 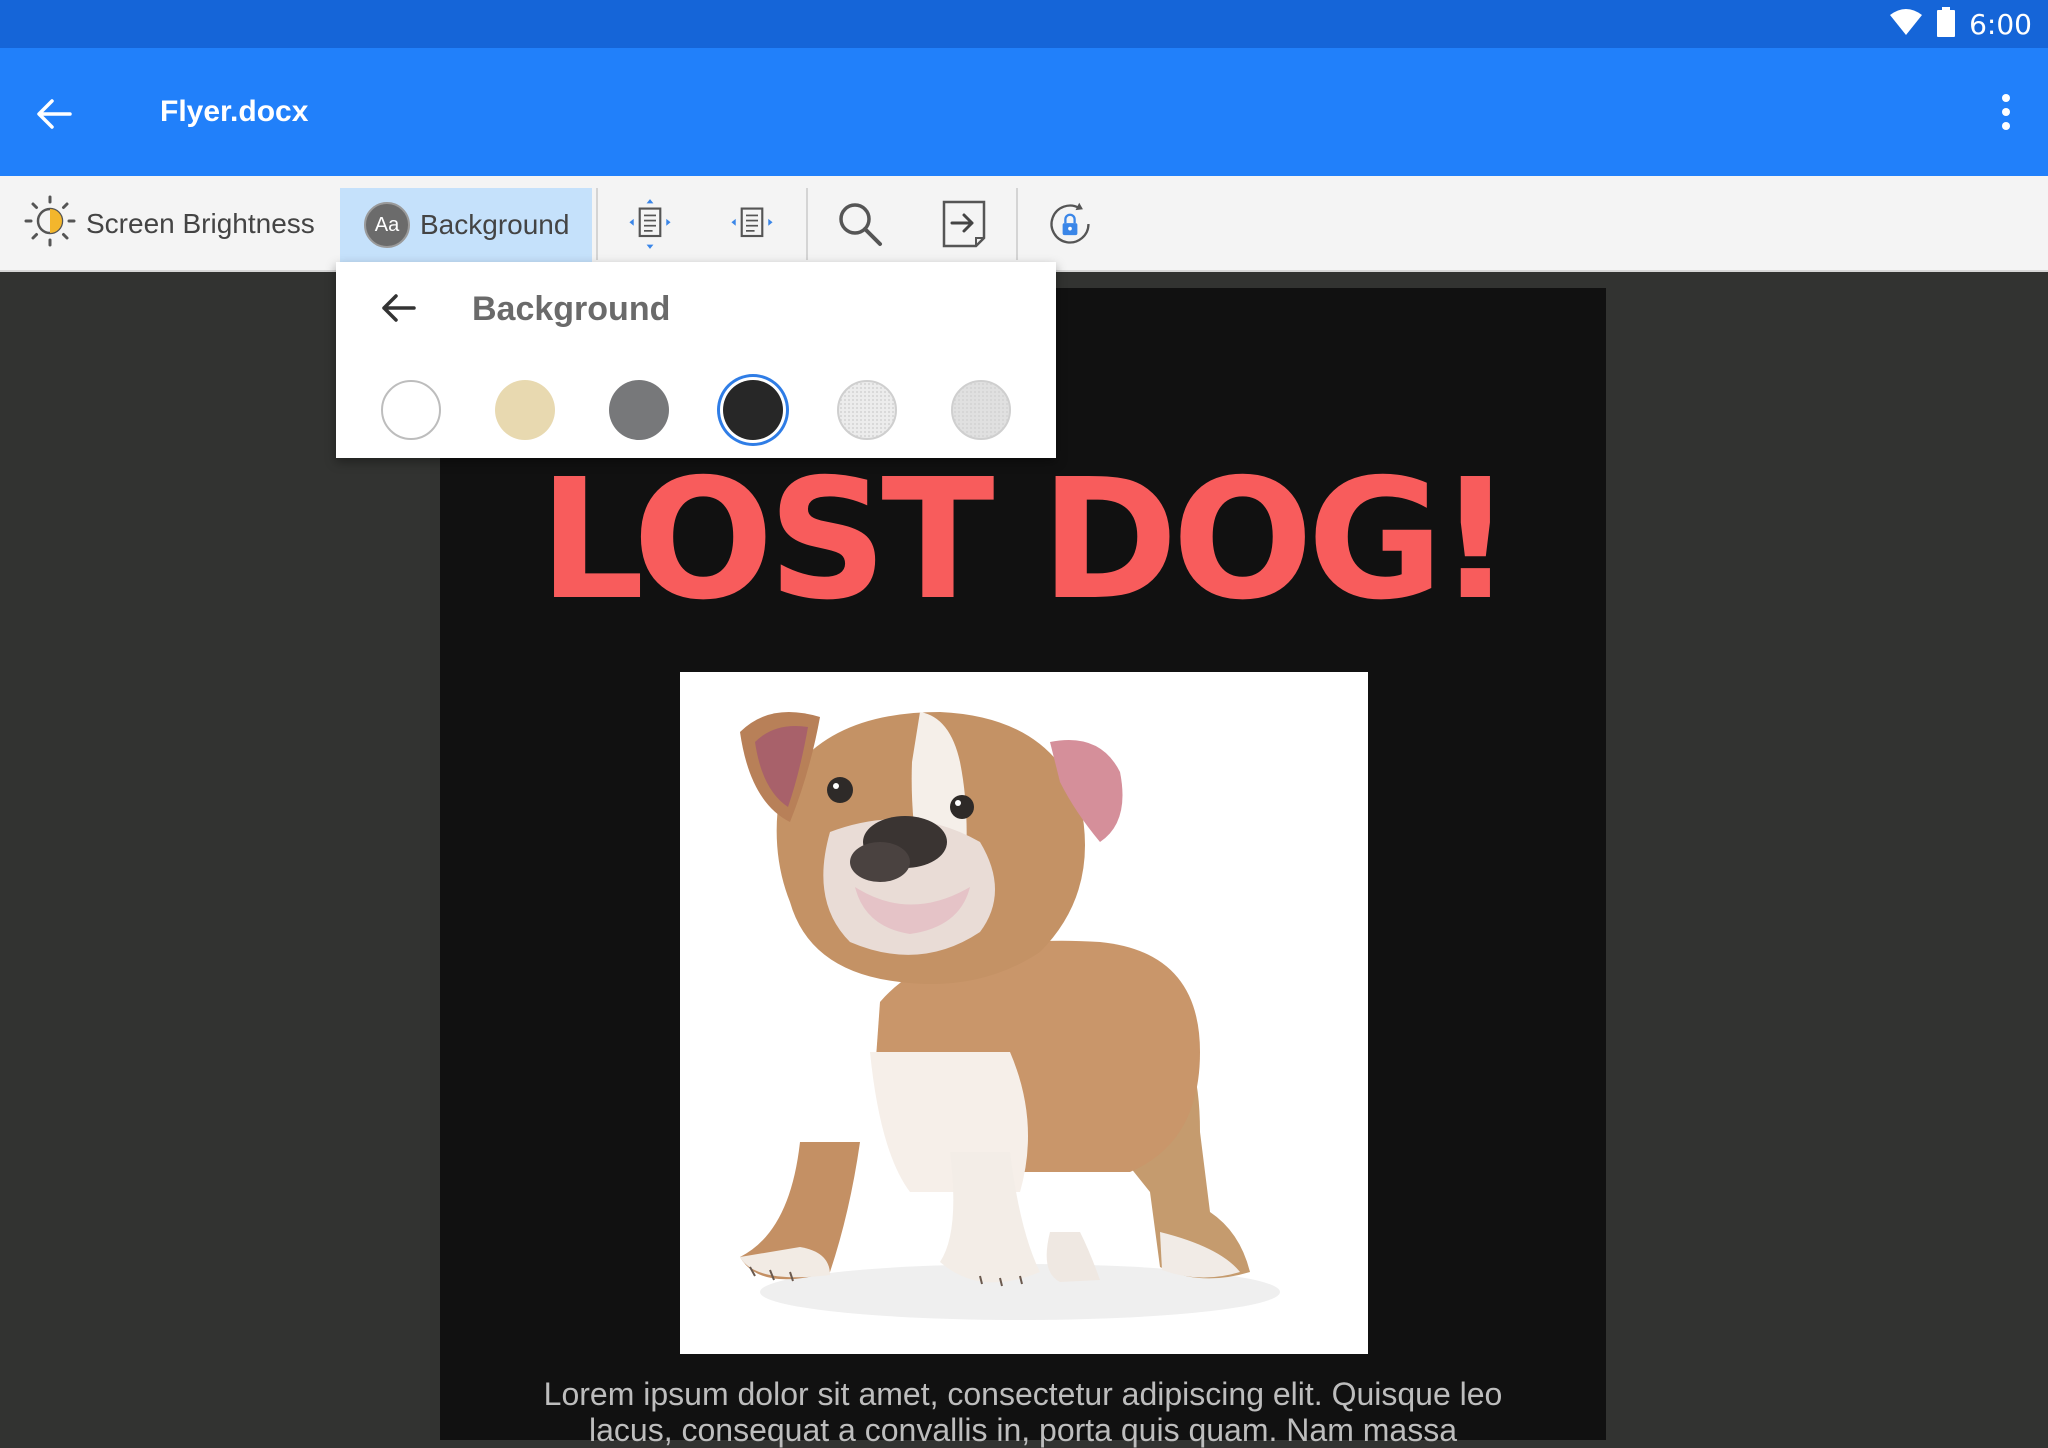 What do you see at coordinates (1070, 224) in the screenshot?
I see `rotation-lock-icon` at bounding box center [1070, 224].